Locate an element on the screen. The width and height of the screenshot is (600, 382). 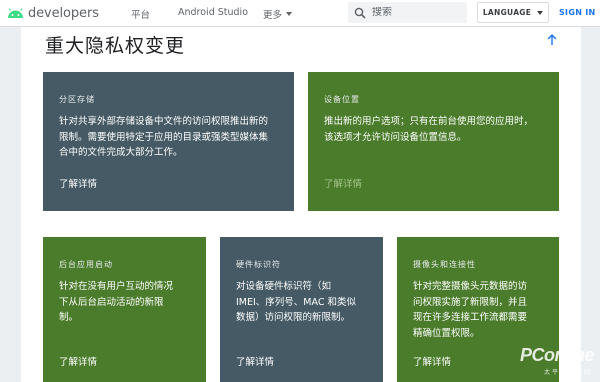
tile-desc-line: 针对共享外部存储设备中文件的访问权限推出新的 is located at coordinates (164, 121).